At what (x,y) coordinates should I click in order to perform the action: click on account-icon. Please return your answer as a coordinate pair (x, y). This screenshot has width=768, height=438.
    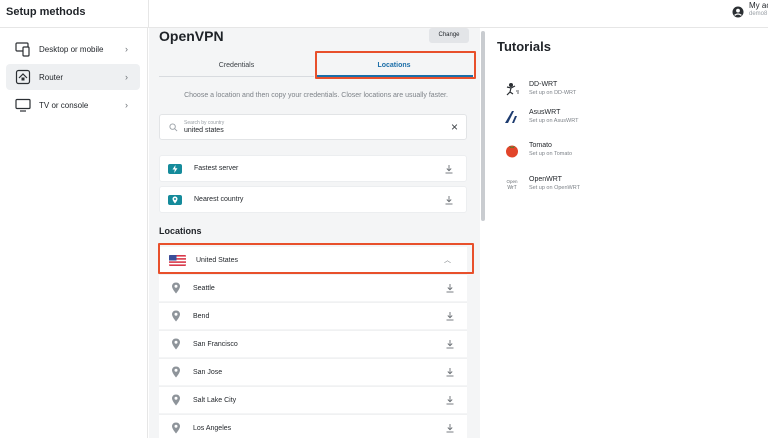
    Looking at the image, I should click on (738, 12).